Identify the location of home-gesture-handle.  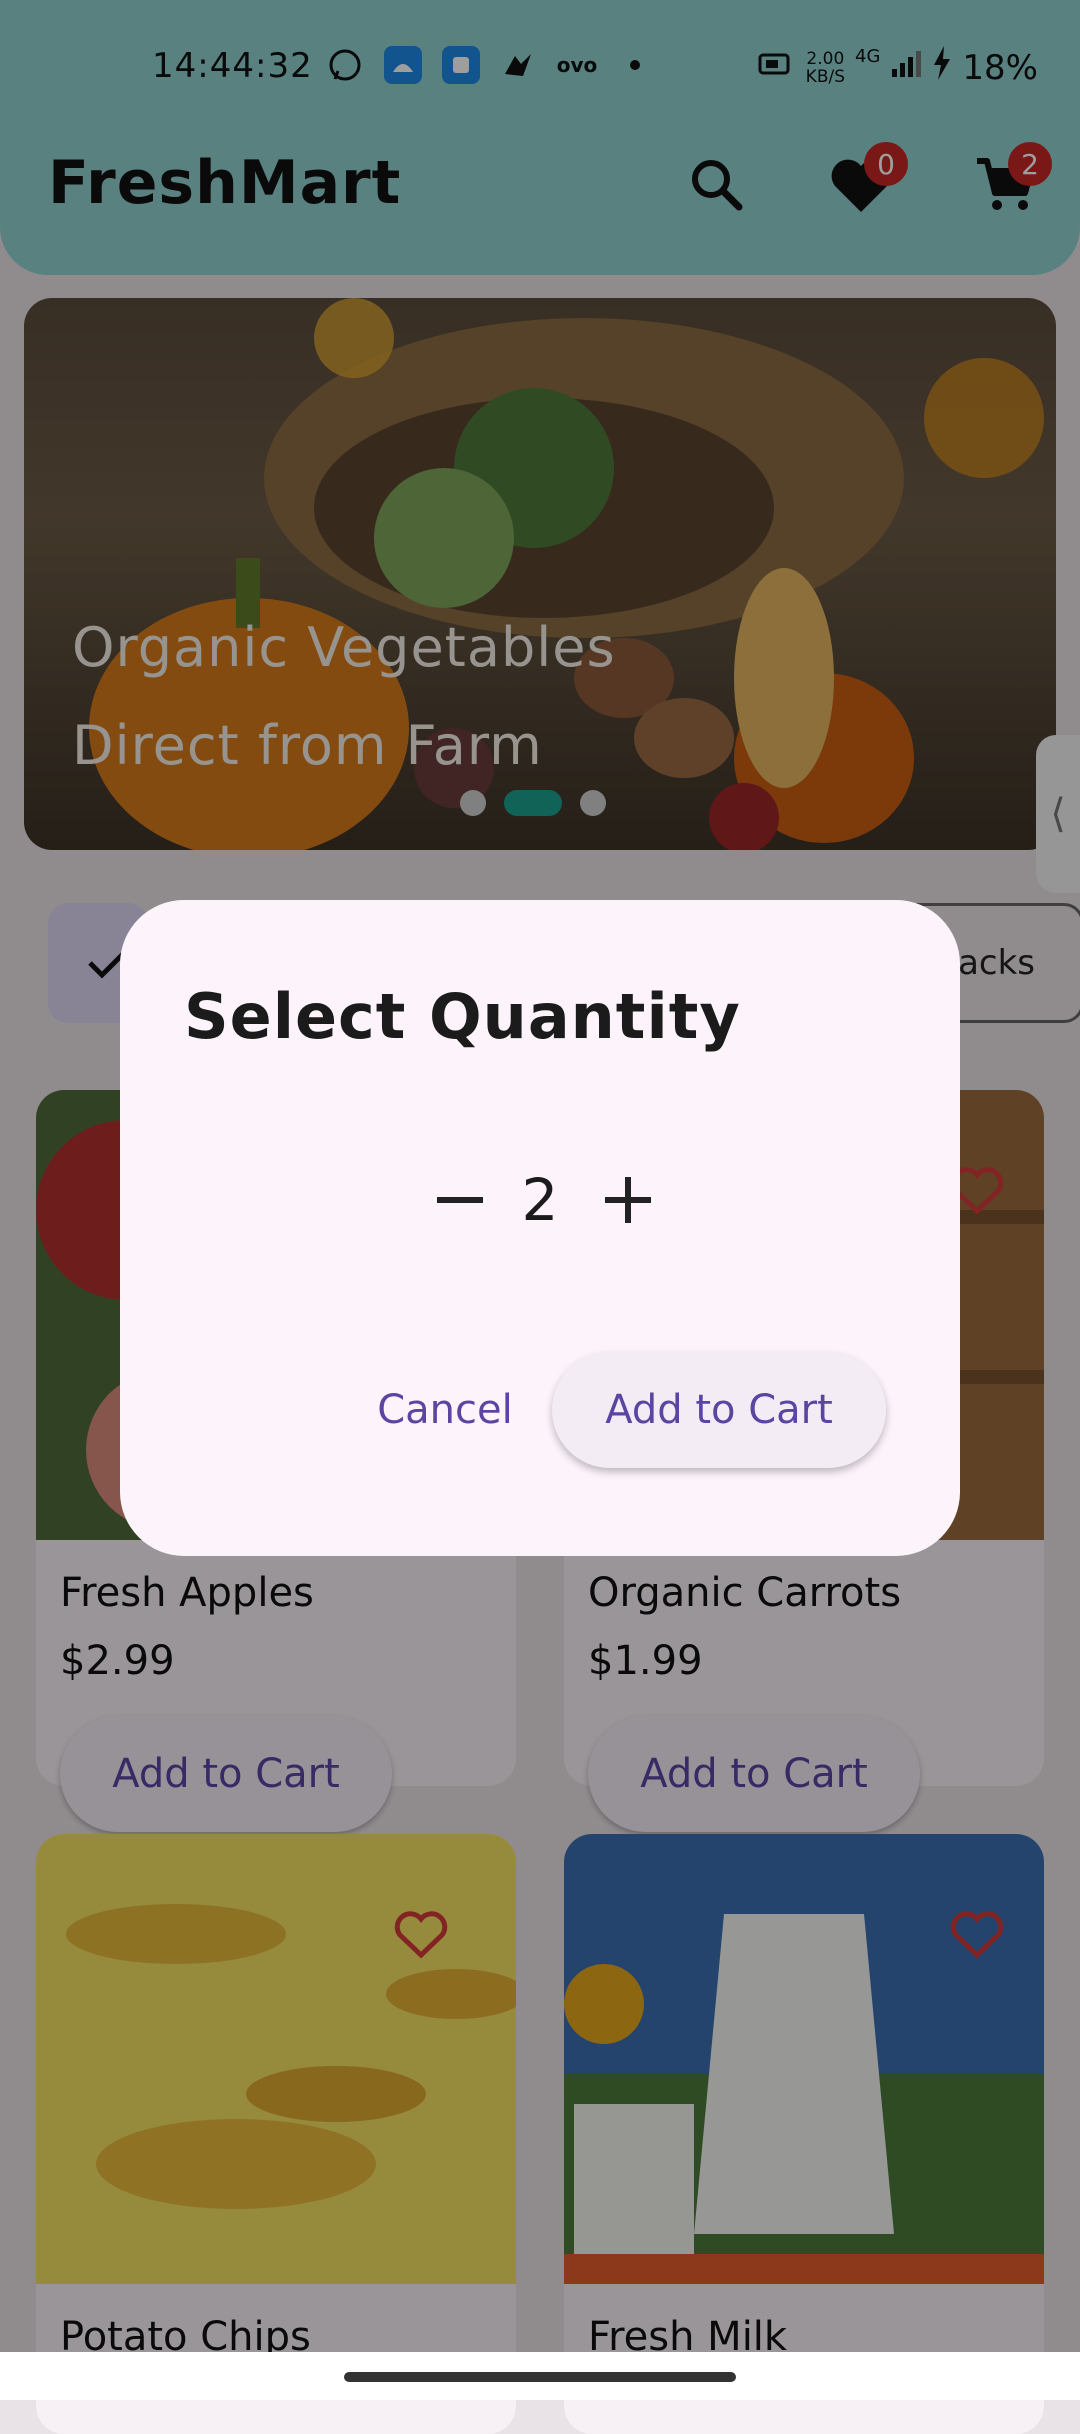
(540, 2377).